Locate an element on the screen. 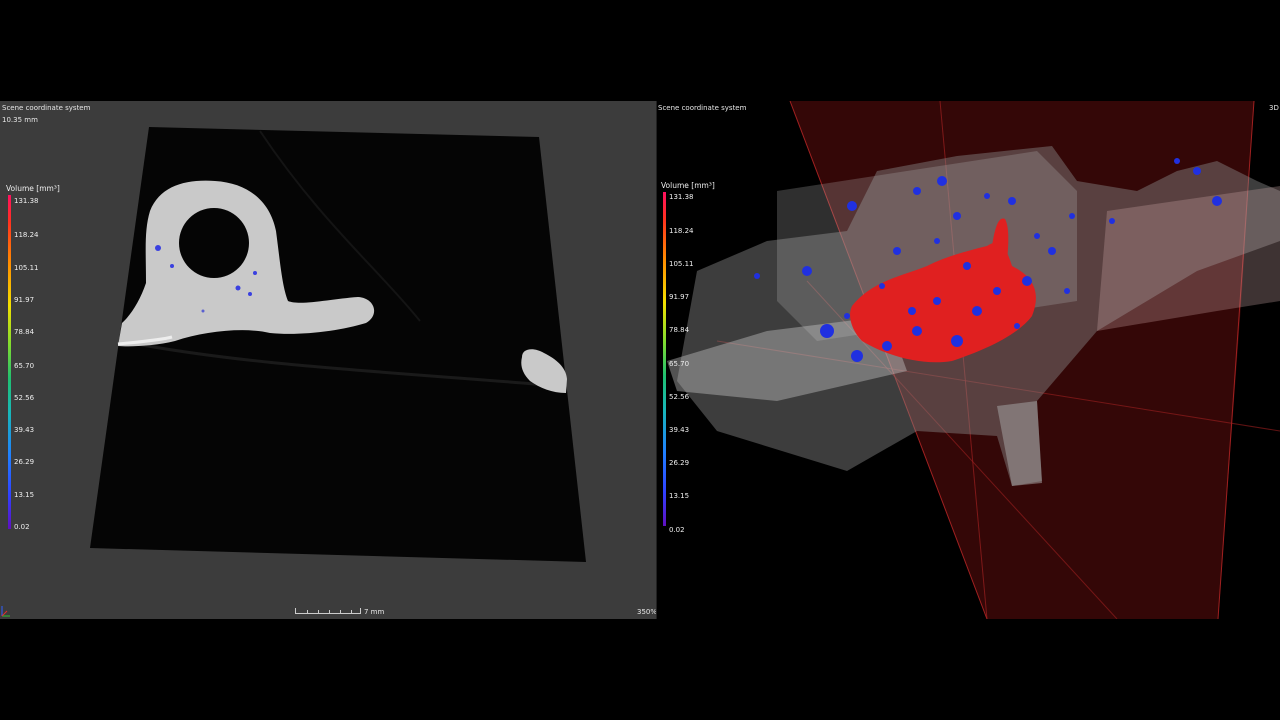 Image resolution: width=1280 pixels, height=720 pixels. scale-bar-label: 7 mm is located at coordinates (374, 612).